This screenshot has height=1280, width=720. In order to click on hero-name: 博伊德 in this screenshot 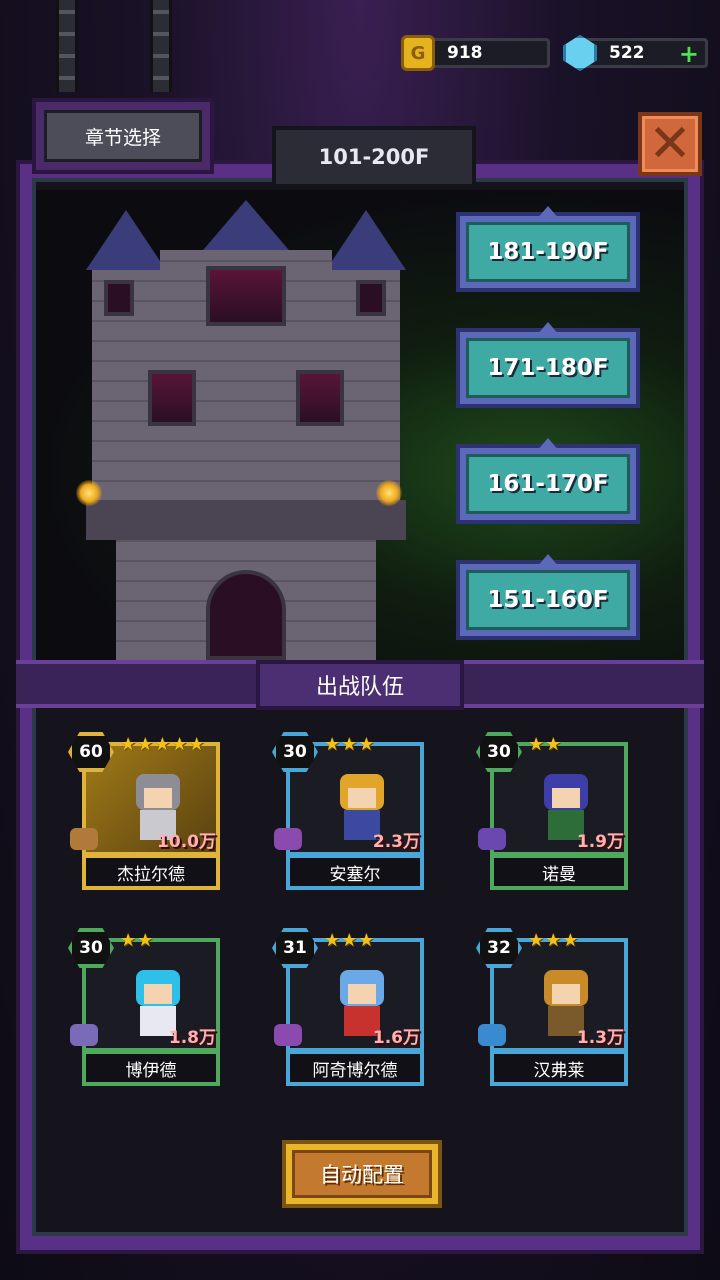, I will do `click(151, 1068)`.